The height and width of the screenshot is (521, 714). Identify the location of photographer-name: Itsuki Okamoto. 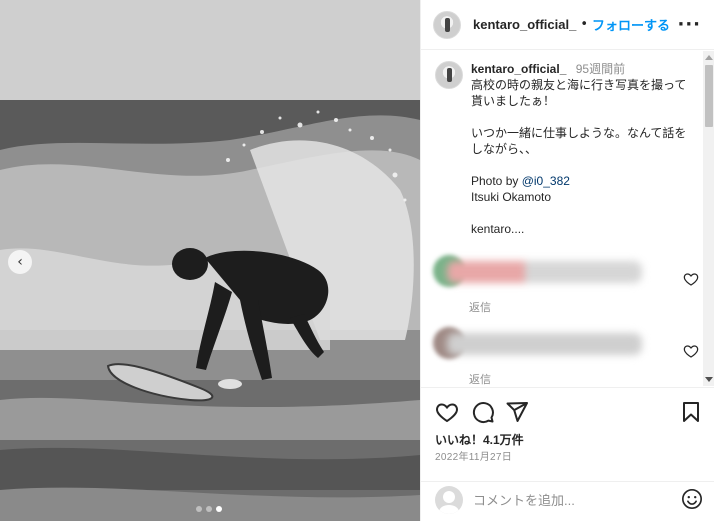
(511, 197).